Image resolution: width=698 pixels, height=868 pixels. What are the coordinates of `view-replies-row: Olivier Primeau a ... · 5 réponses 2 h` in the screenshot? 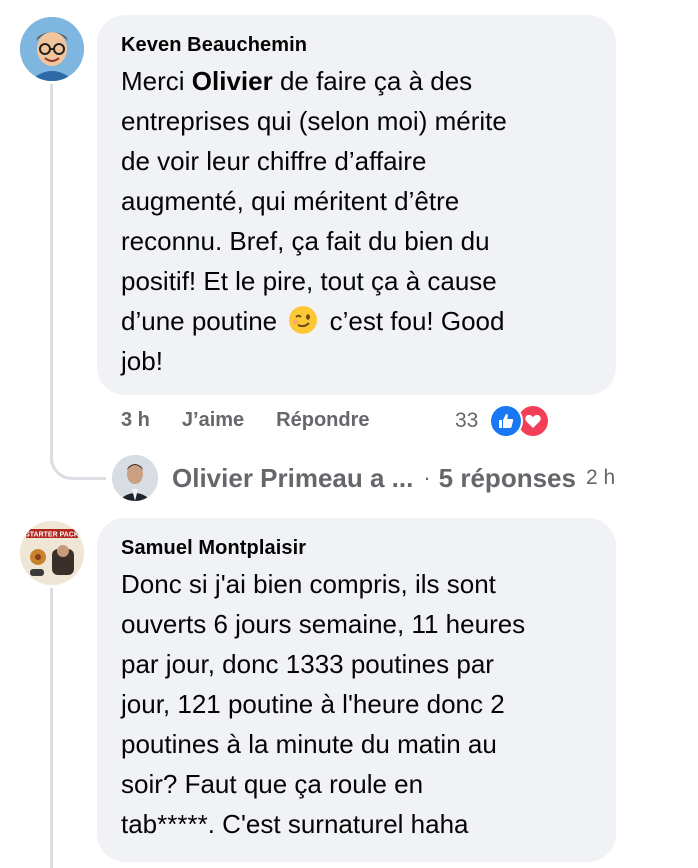 It's located at (363, 478).